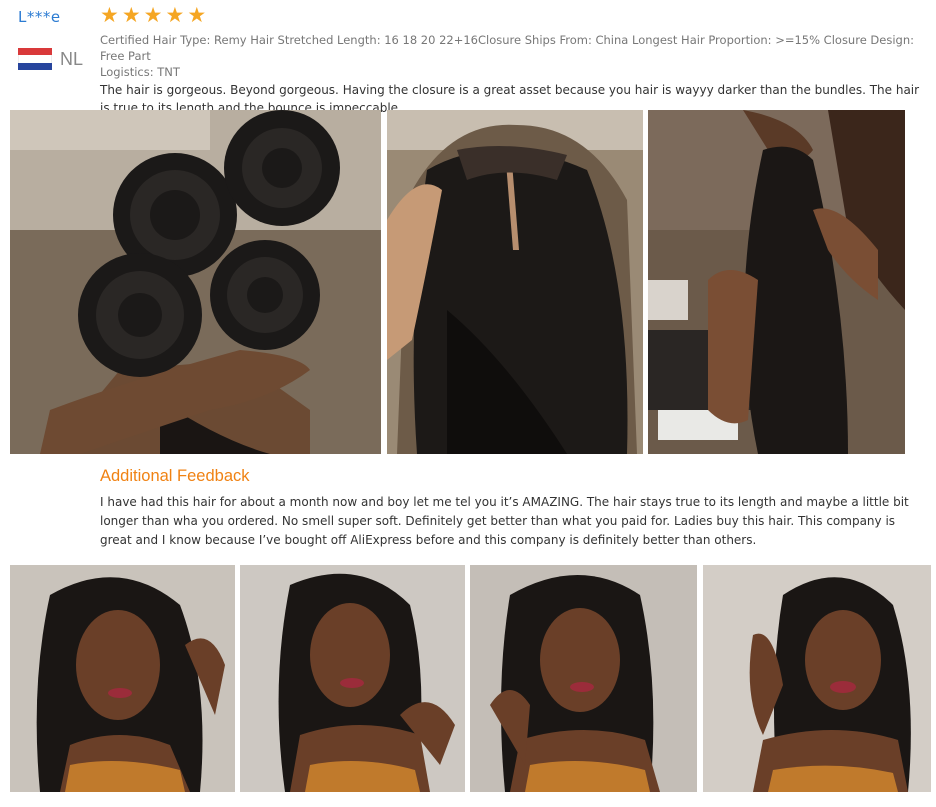 This screenshot has width=936, height=807. Describe the element at coordinates (776, 282) in the screenshot. I see `review-photo-straight-bundle` at that location.